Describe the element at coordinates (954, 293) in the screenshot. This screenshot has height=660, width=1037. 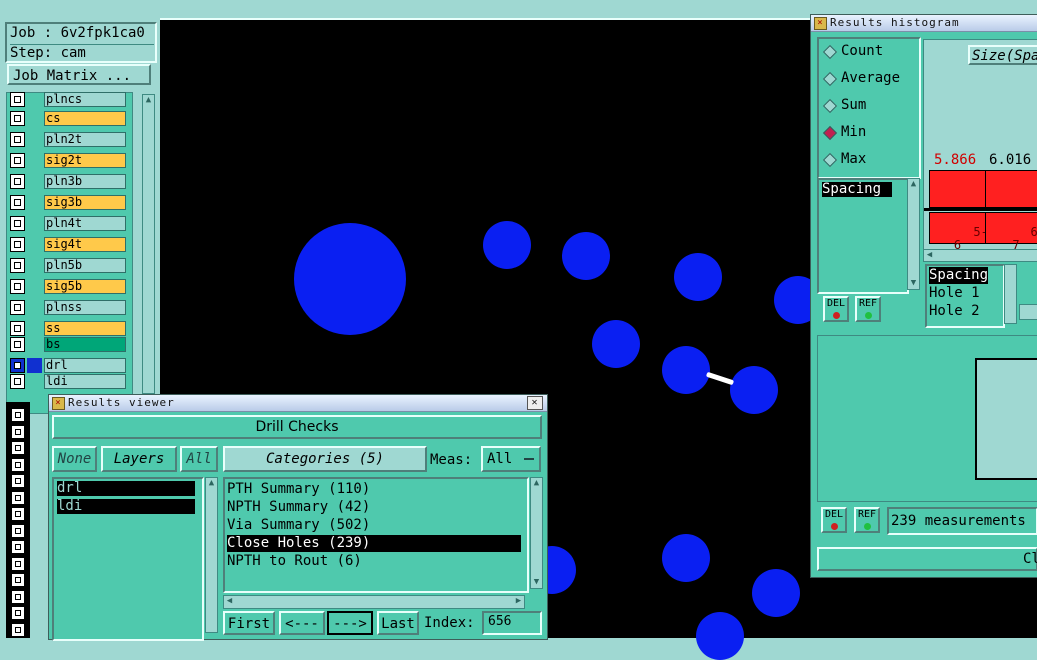
I see `info-list-item: Hole 1` at that location.